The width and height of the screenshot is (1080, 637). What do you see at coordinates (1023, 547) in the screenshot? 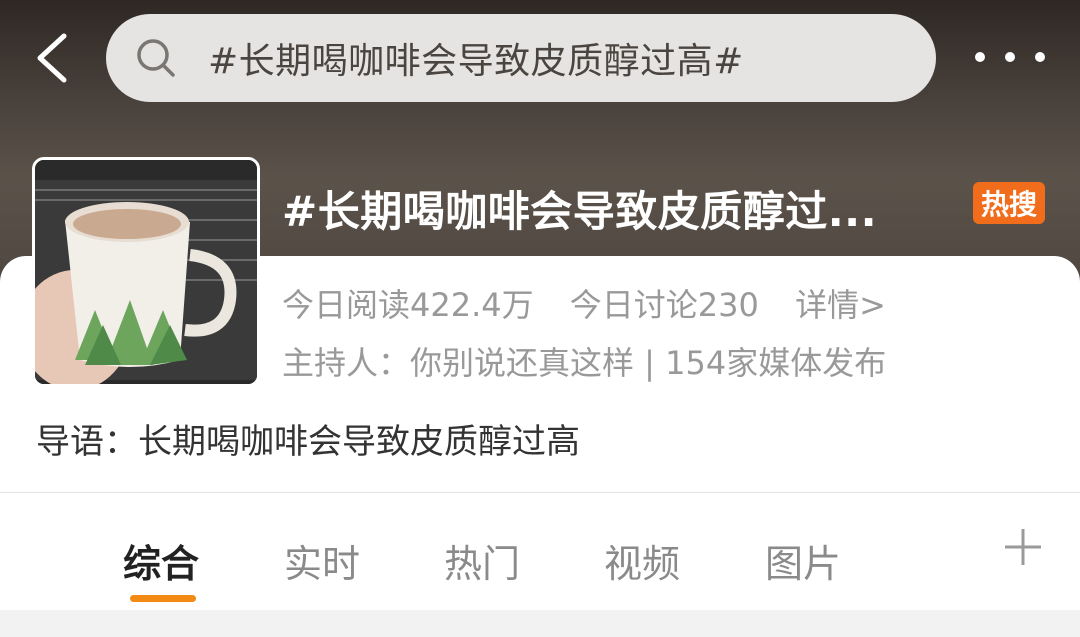
I see `plus-icon` at bounding box center [1023, 547].